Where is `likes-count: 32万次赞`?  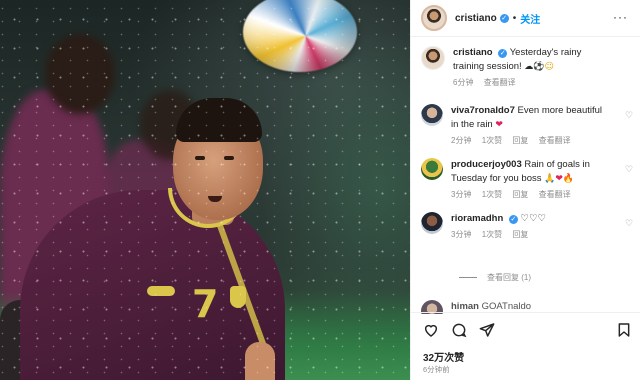
likes-count: 32万次赞 is located at coordinates (443, 356).